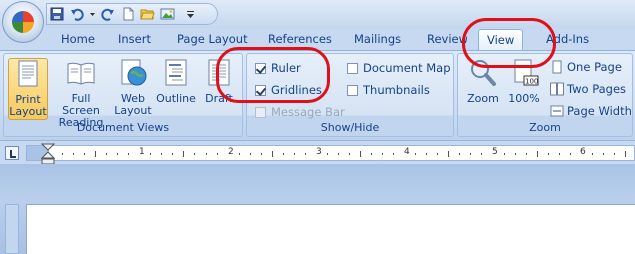 The height and width of the screenshot is (254, 635). Describe the element at coordinates (142, 152) in the screenshot. I see `ruler-number: 1` at that location.